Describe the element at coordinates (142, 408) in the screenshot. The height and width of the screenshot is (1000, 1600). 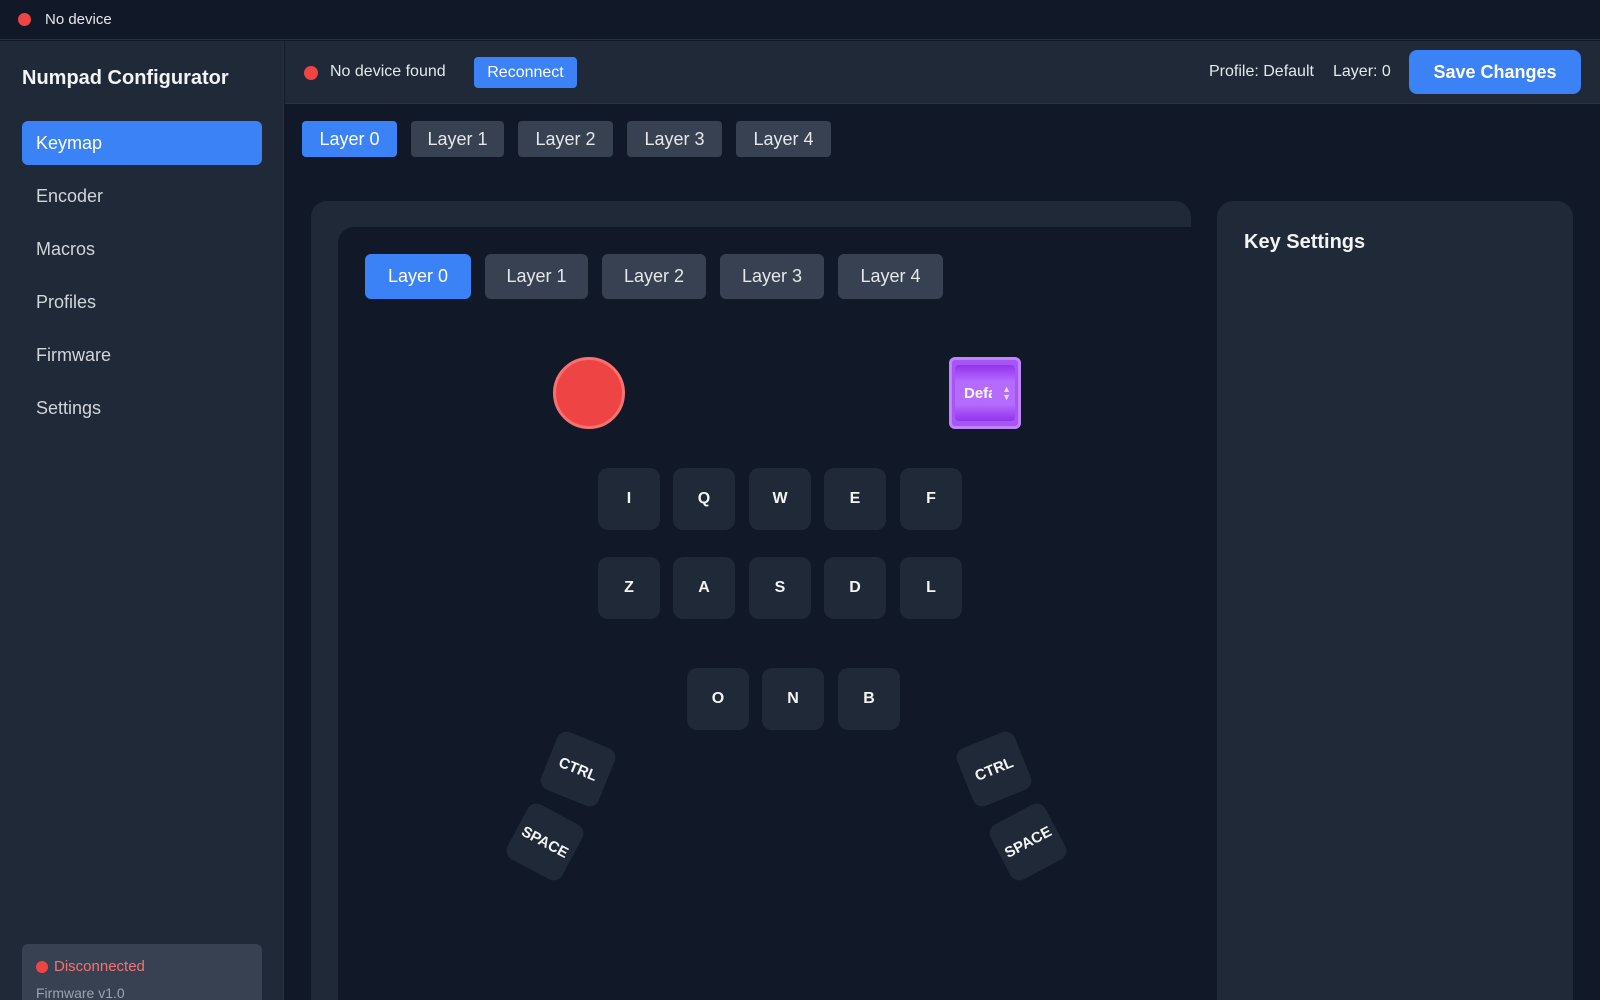
I see `sidebar-item-settings: Settings` at that location.